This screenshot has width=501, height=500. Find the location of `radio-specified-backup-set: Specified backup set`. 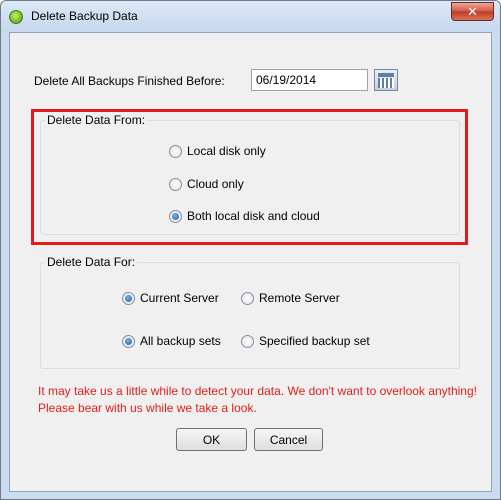

radio-specified-backup-set: Specified backup set is located at coordinates (305, 341).